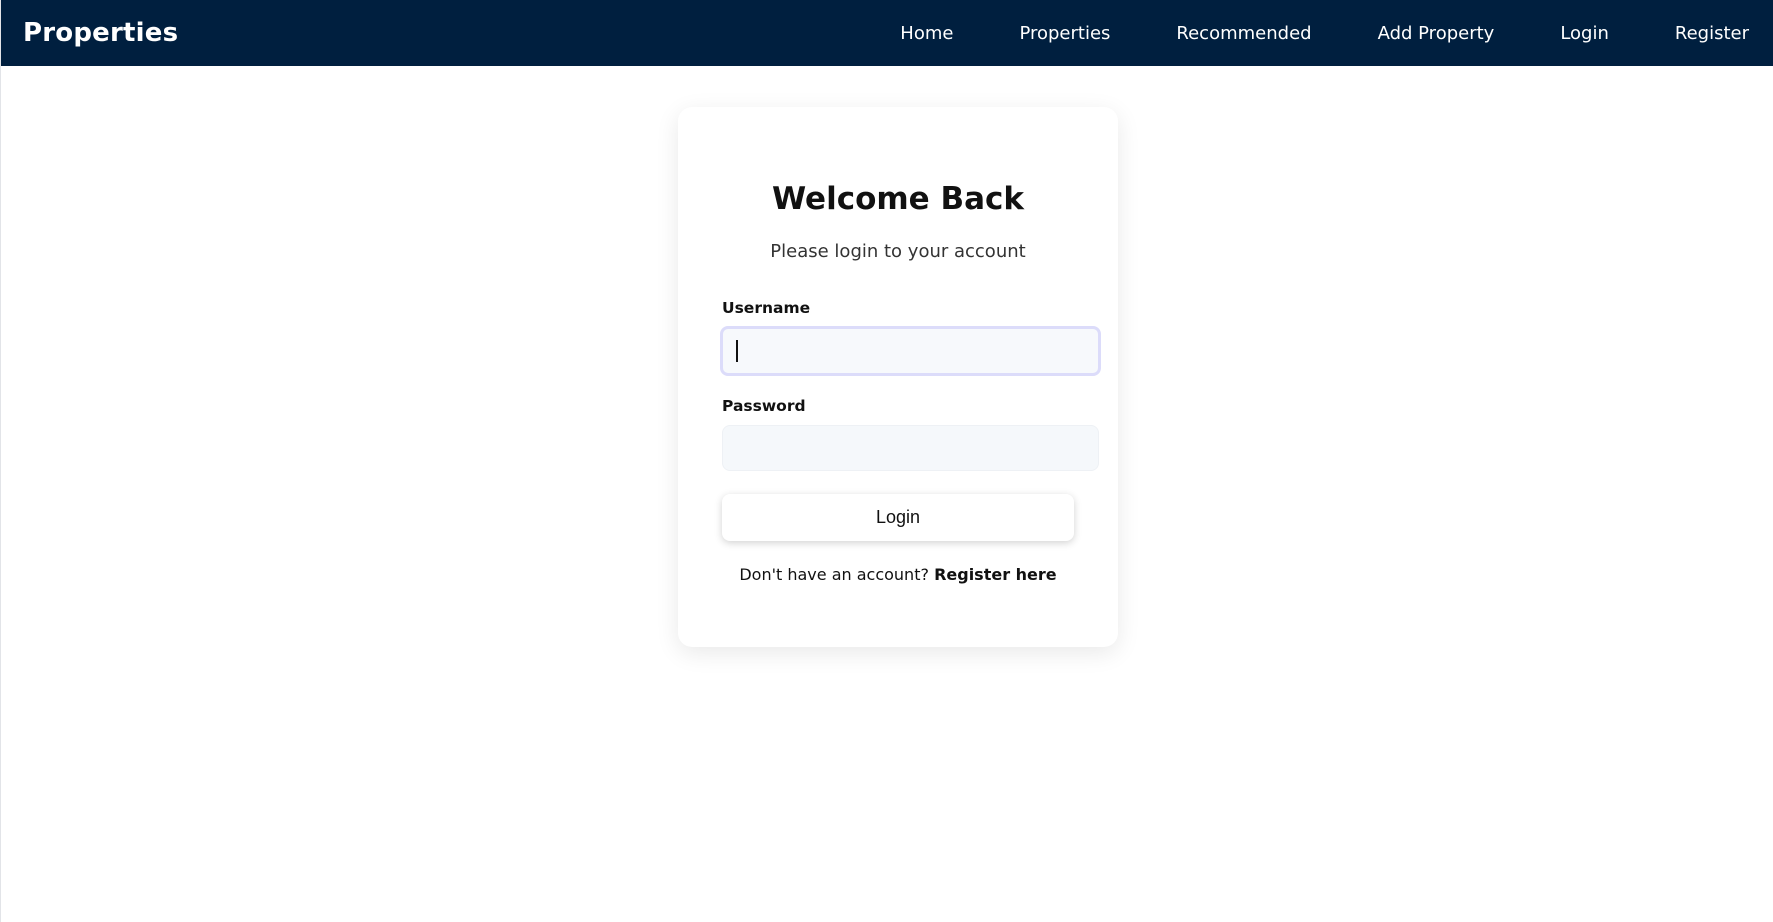 The height and width of the screenshot is (922, 1773). Describe the element at coordinates (737, 351) in the screenshot. I see `text-caret` at that location.